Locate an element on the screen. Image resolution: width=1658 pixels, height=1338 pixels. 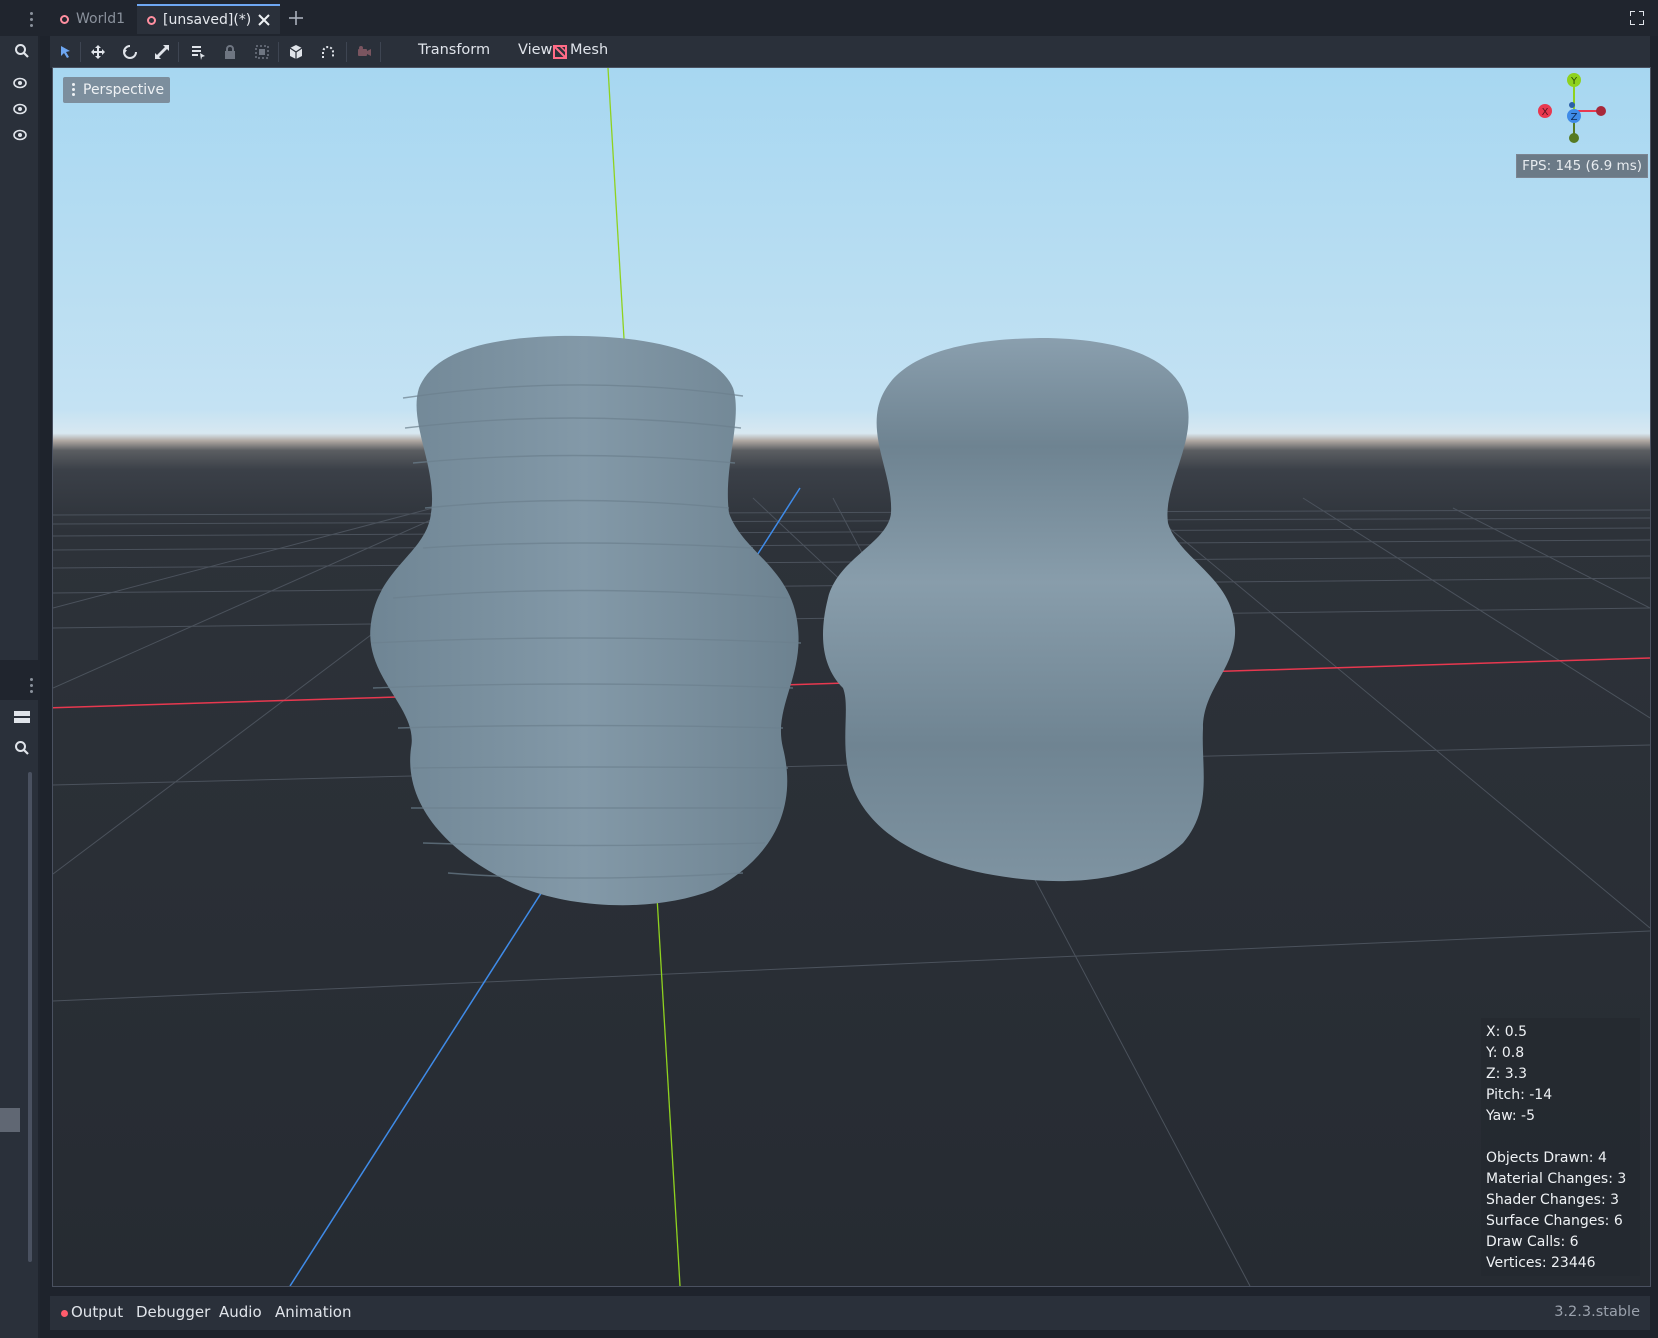
stat-x: X: 0.5 is located at coordinates (1507, 1032).